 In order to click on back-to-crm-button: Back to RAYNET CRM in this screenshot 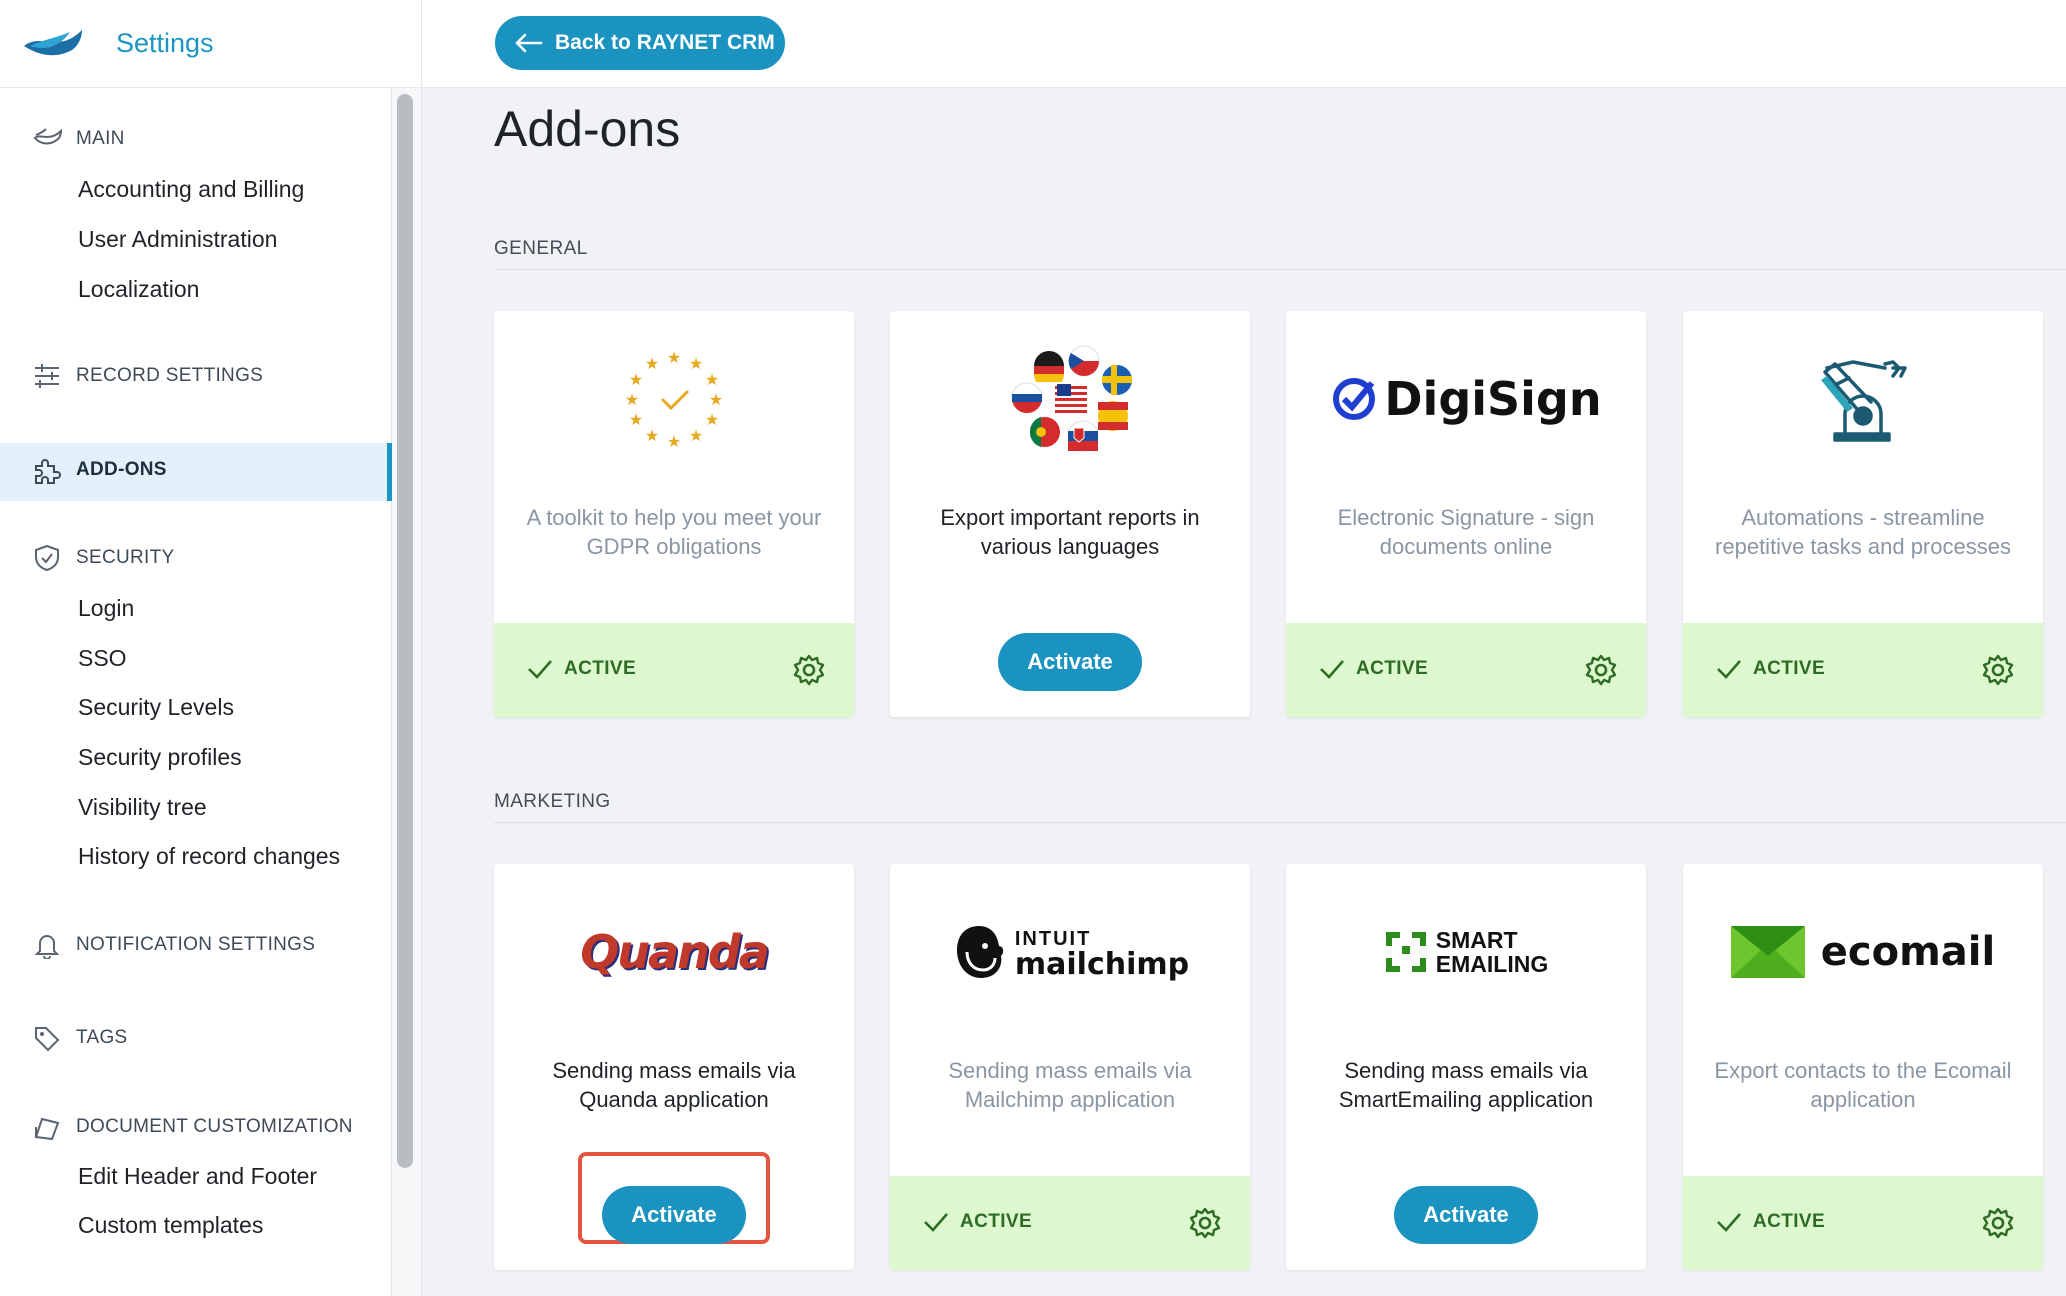, I will do `click(640, 43)`.